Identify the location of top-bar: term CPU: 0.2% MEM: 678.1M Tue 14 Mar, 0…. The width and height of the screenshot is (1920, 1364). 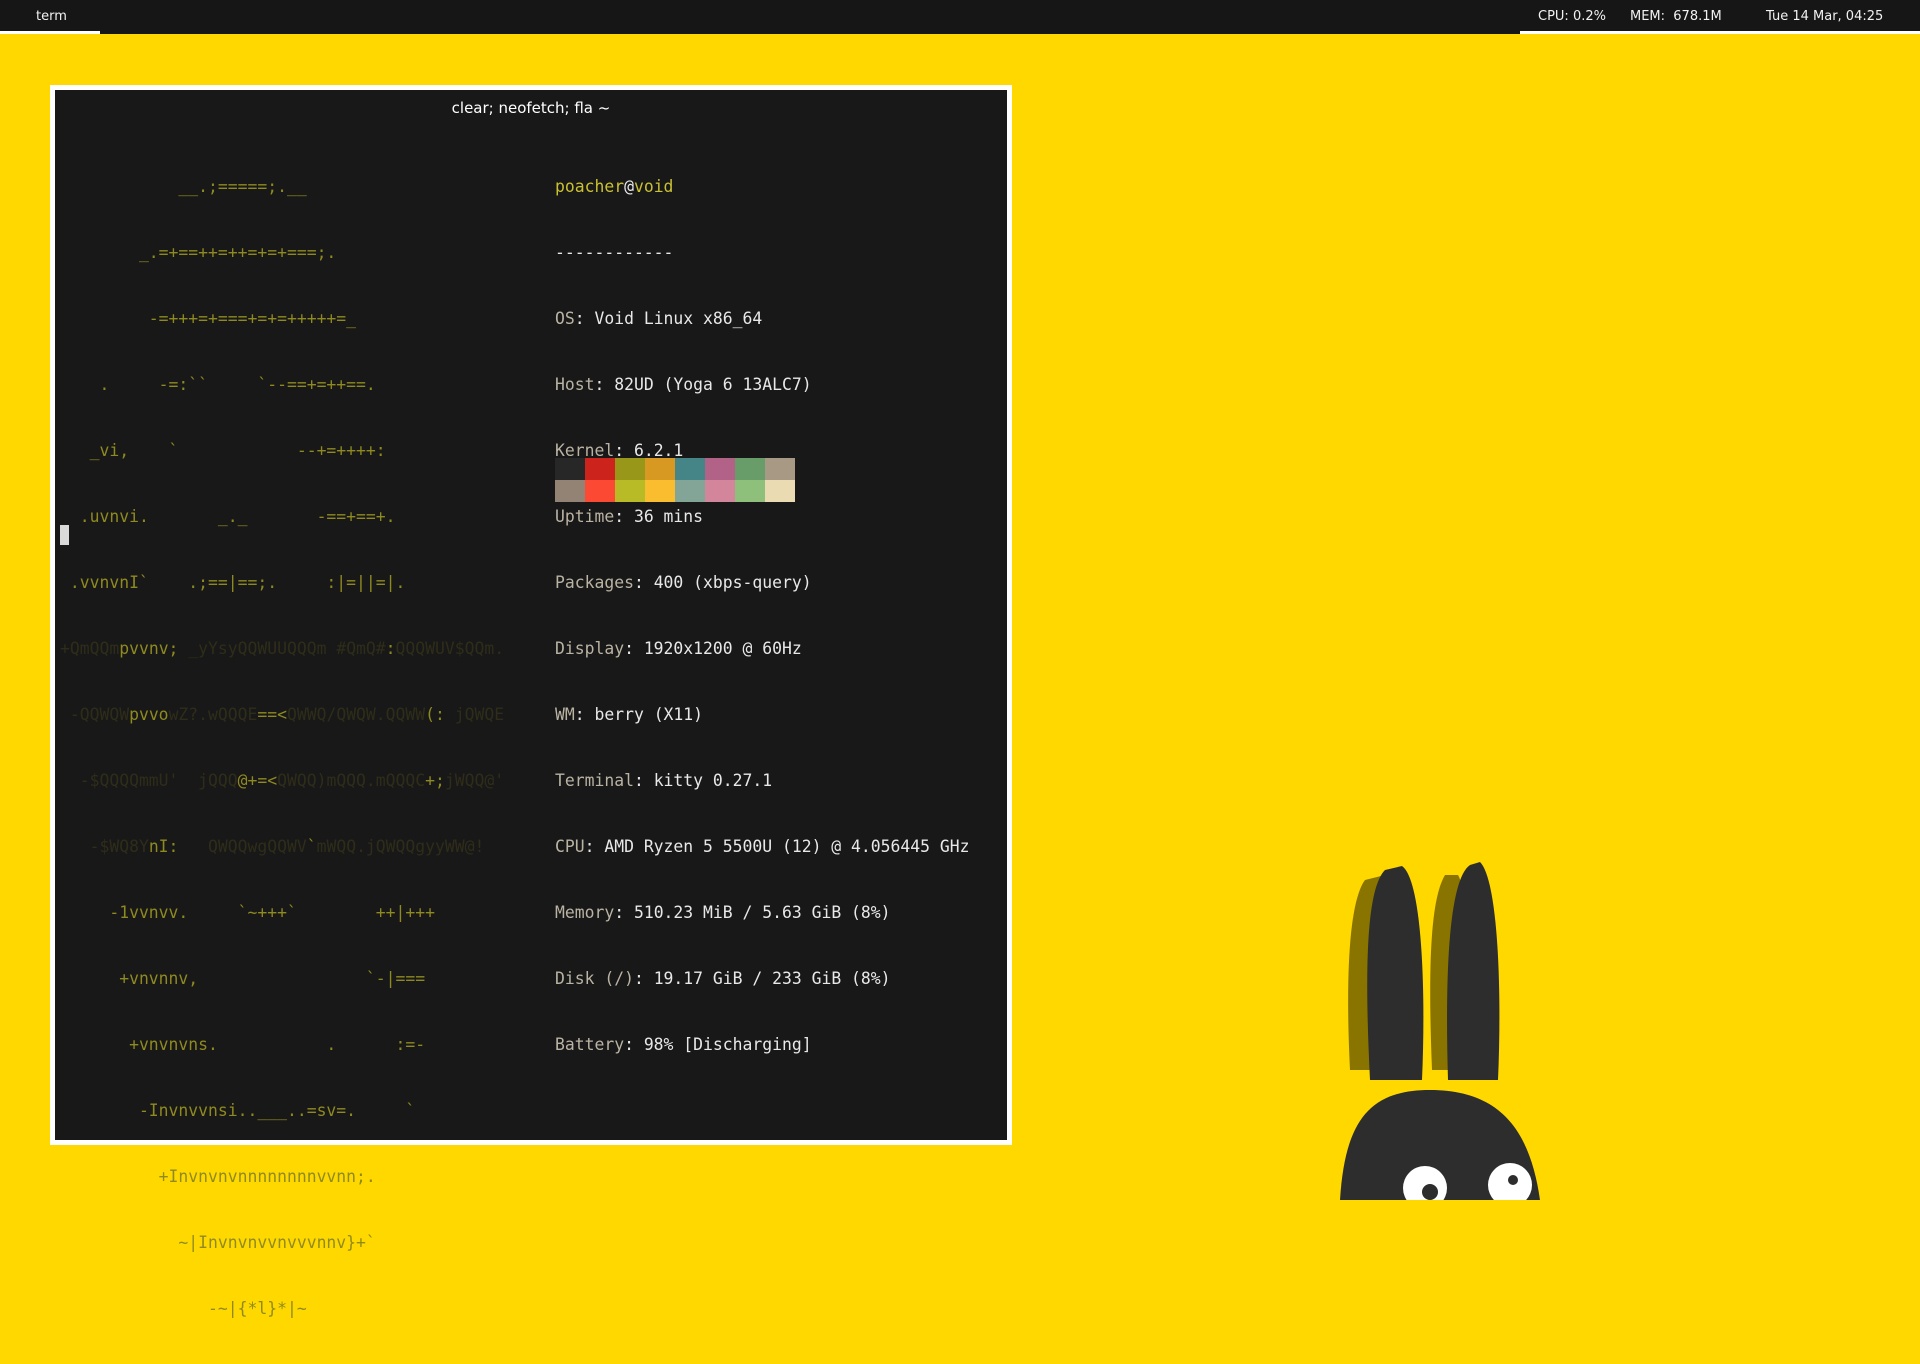
(960, 17).